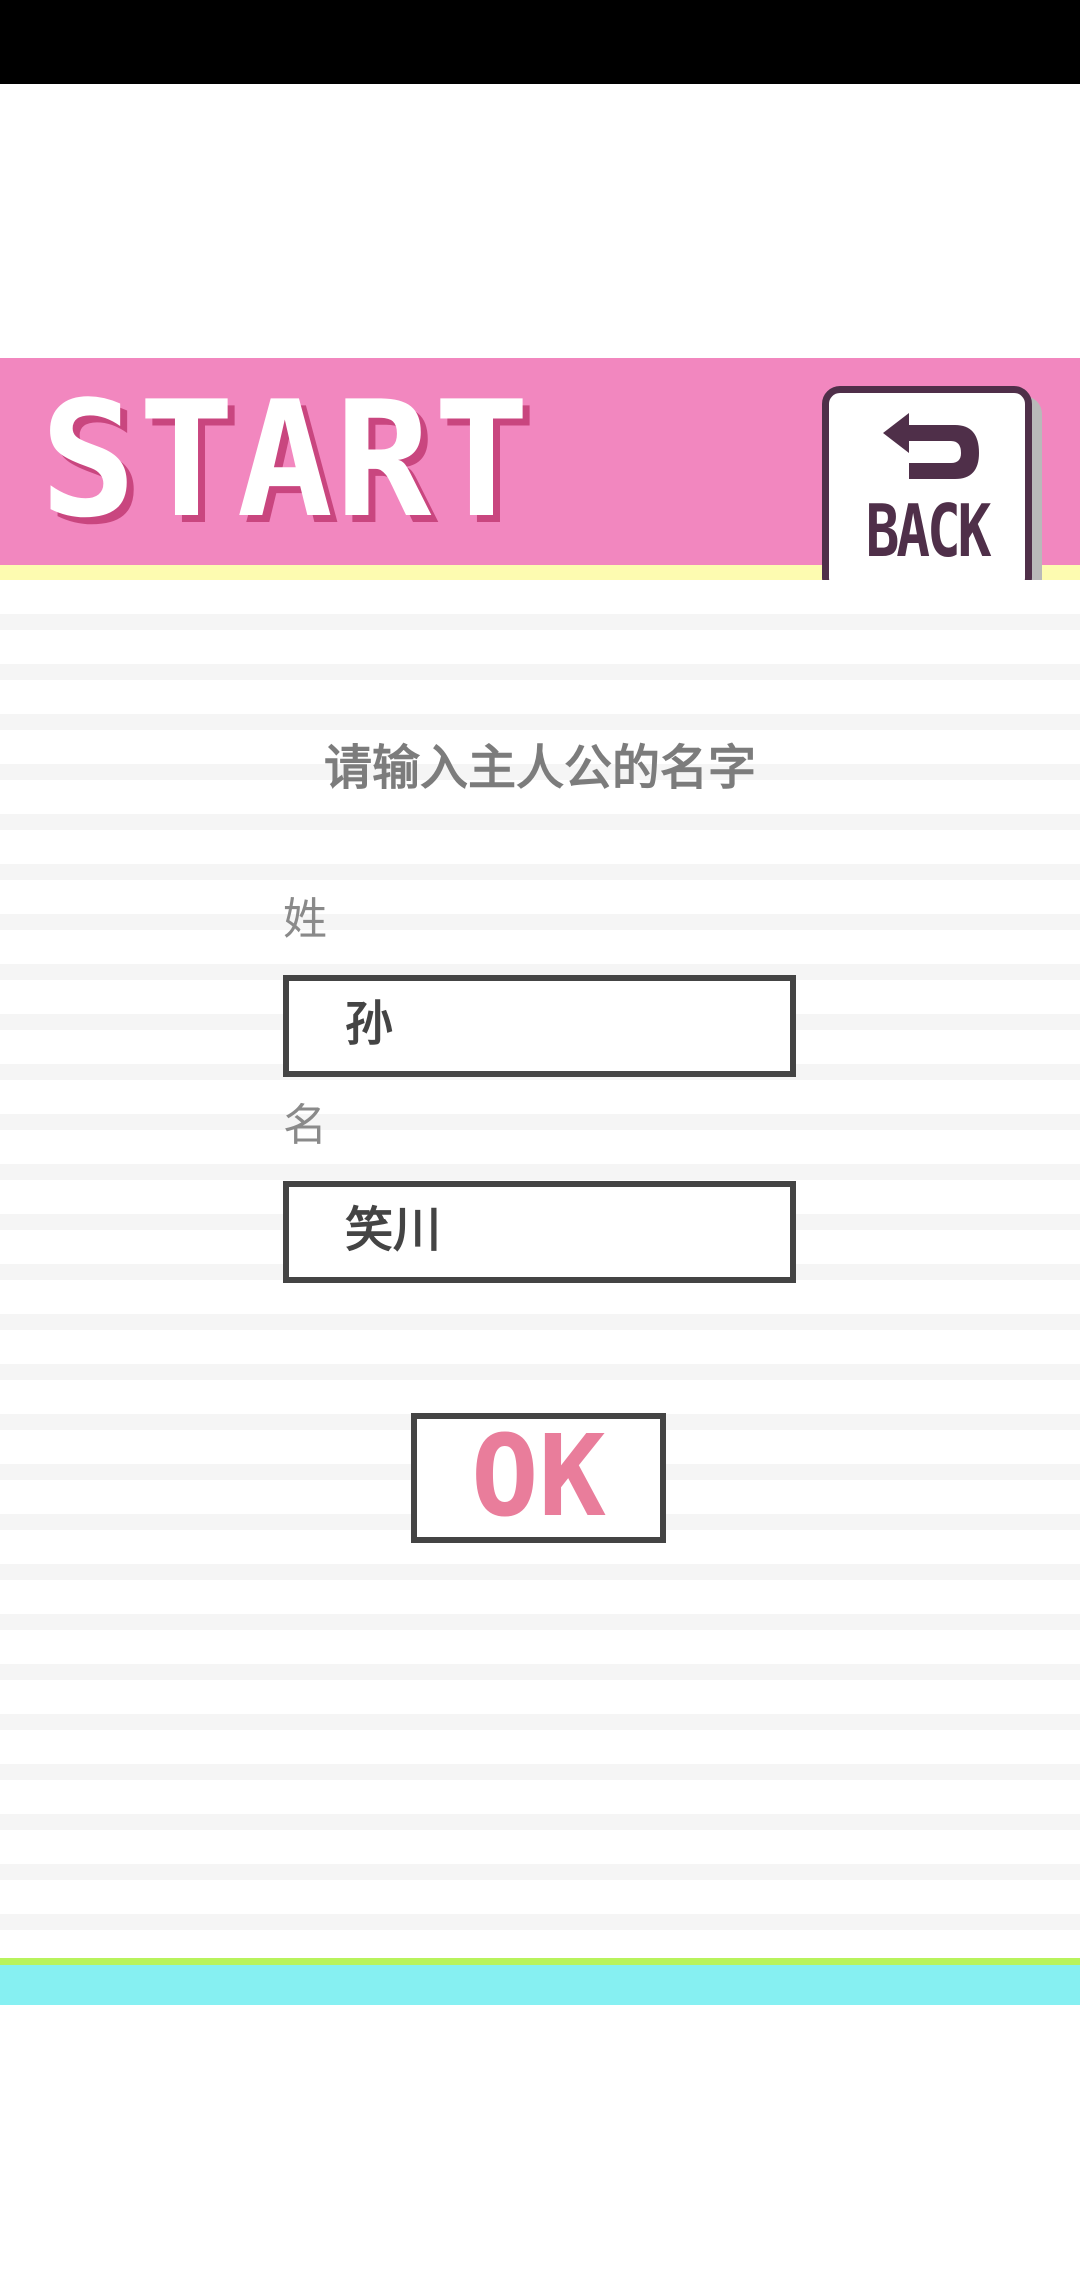  Describe the element at coordinates (286, 459) in the screenshot. I see `page-title: START` at that location.